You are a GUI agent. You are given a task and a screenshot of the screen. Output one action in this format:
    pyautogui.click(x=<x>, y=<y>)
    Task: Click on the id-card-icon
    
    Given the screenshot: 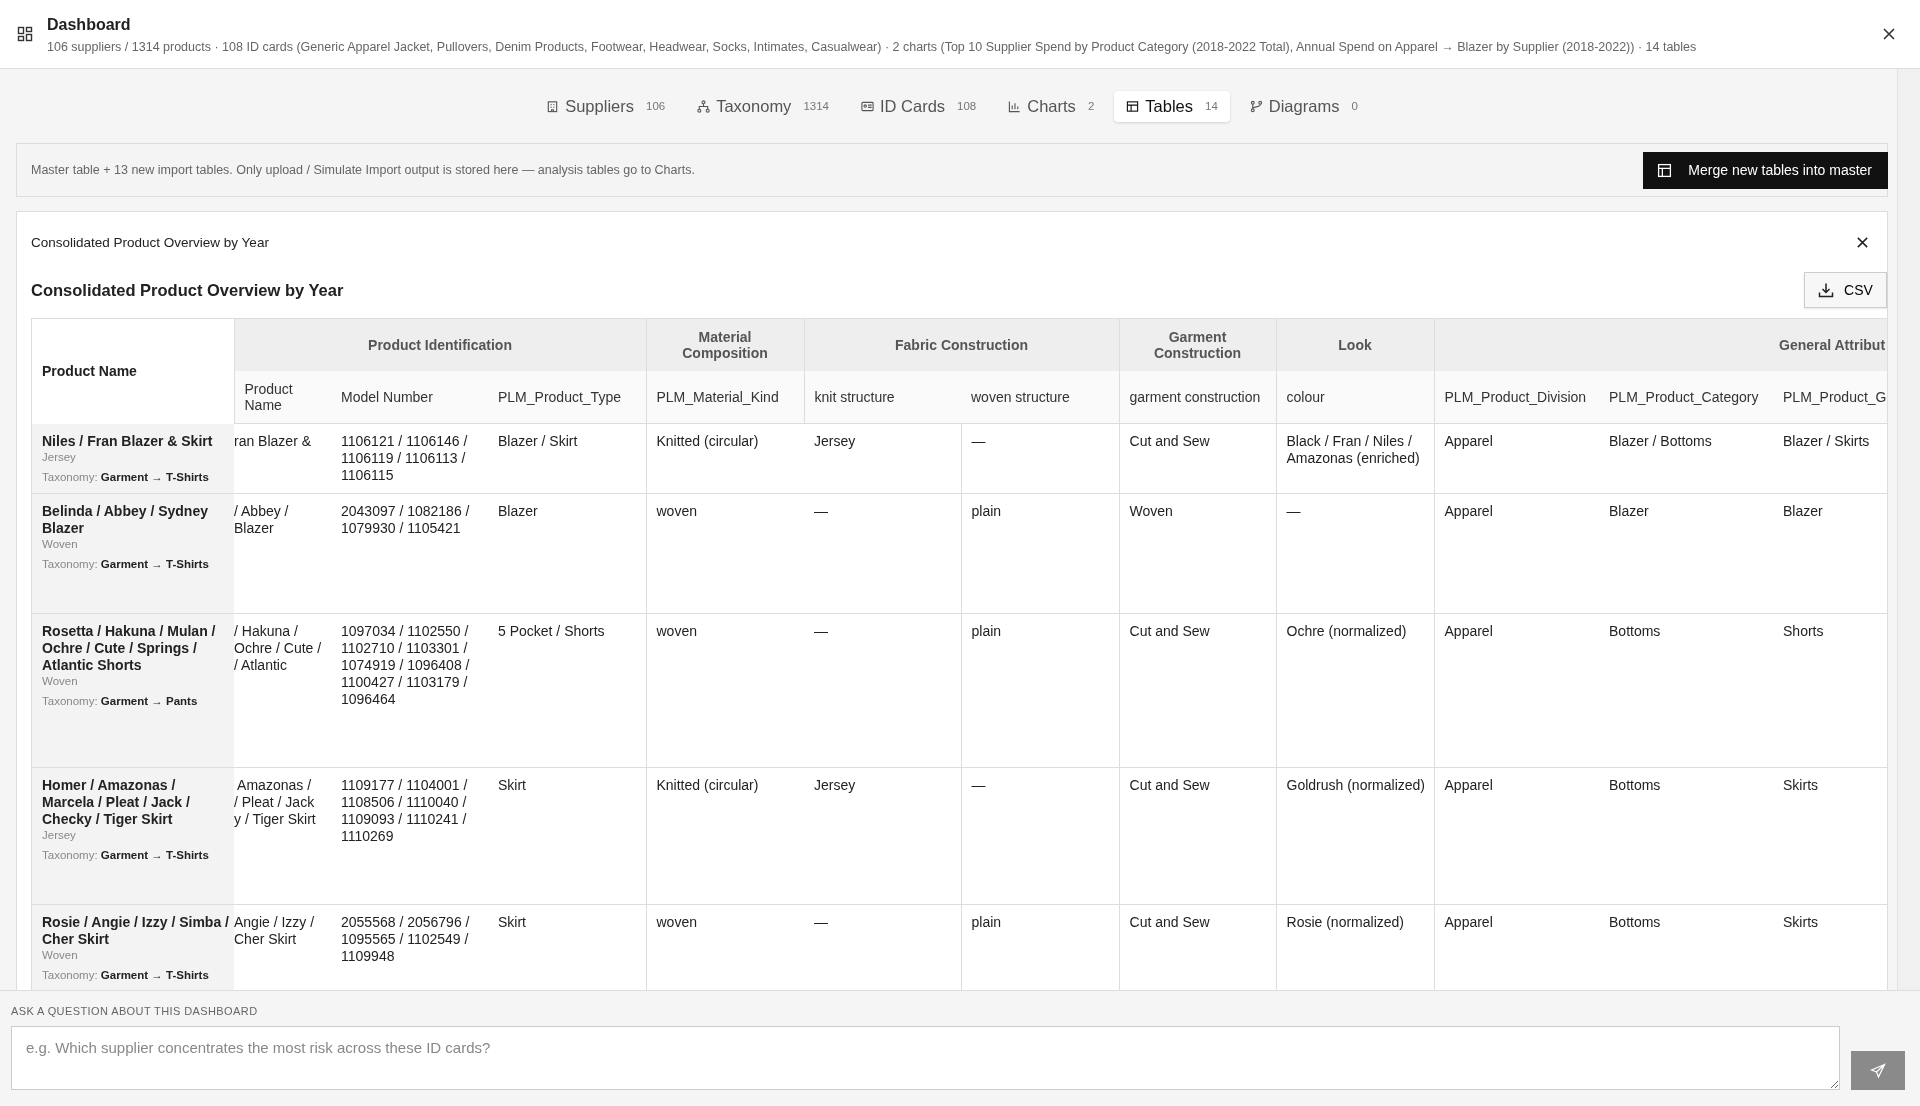 What is the action you would take?
    pyautogui.click(x=867, y=106)
    